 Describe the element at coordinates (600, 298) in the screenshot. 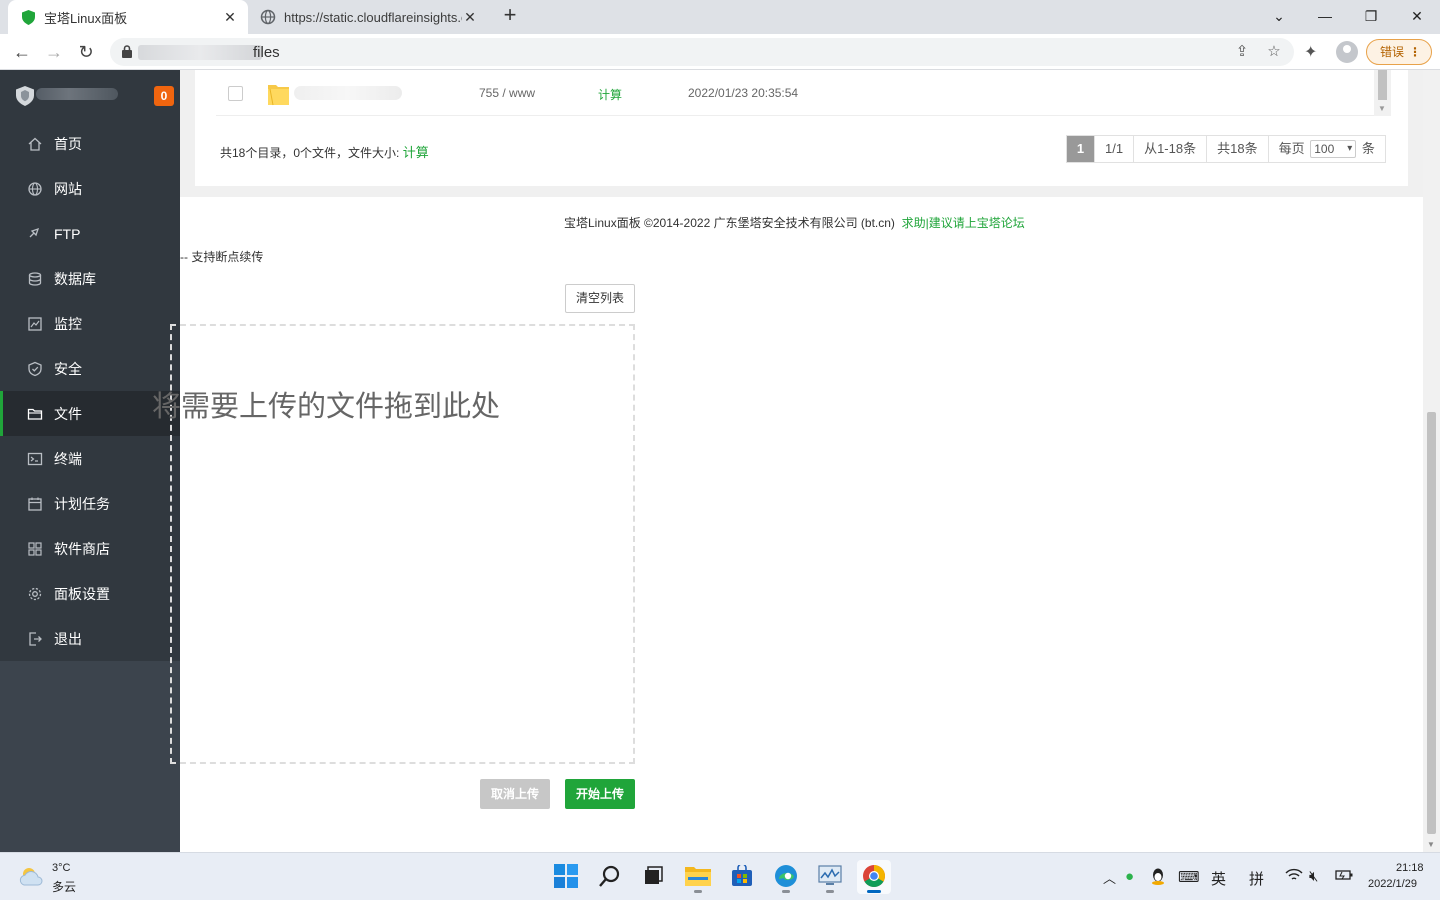

I see `clear-list-button: 清空列表` at that location.